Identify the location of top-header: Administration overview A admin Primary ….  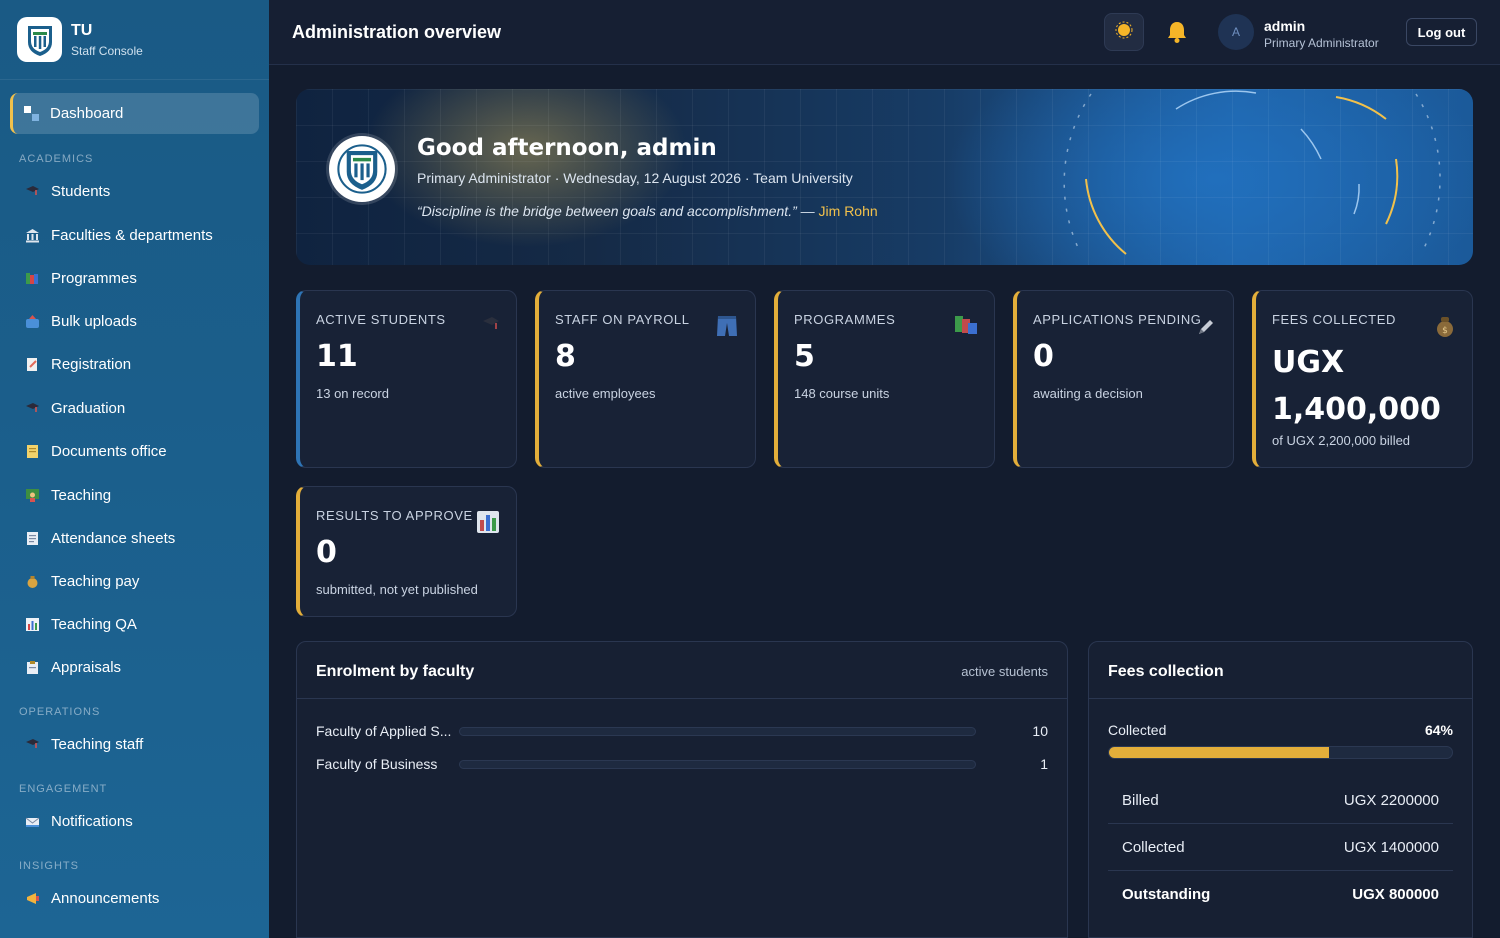
(884, 32).